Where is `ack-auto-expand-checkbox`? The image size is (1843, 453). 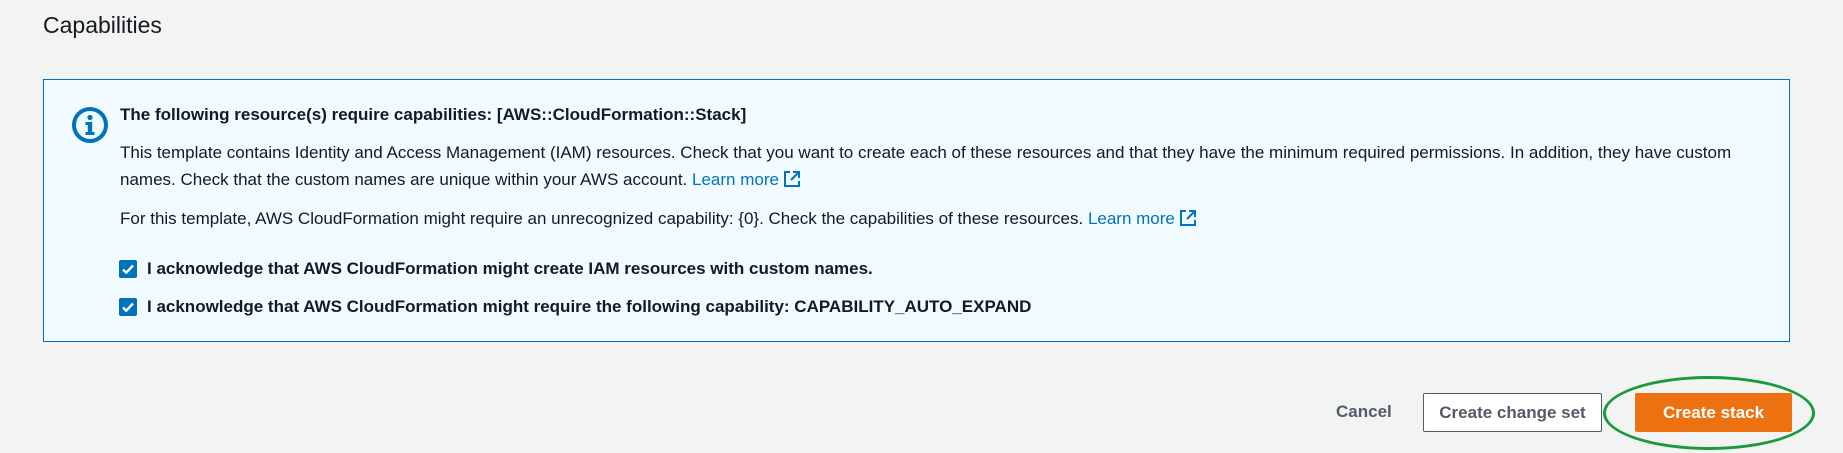 ack-auto-expand-checkbox is located at coordinates (128, 307).